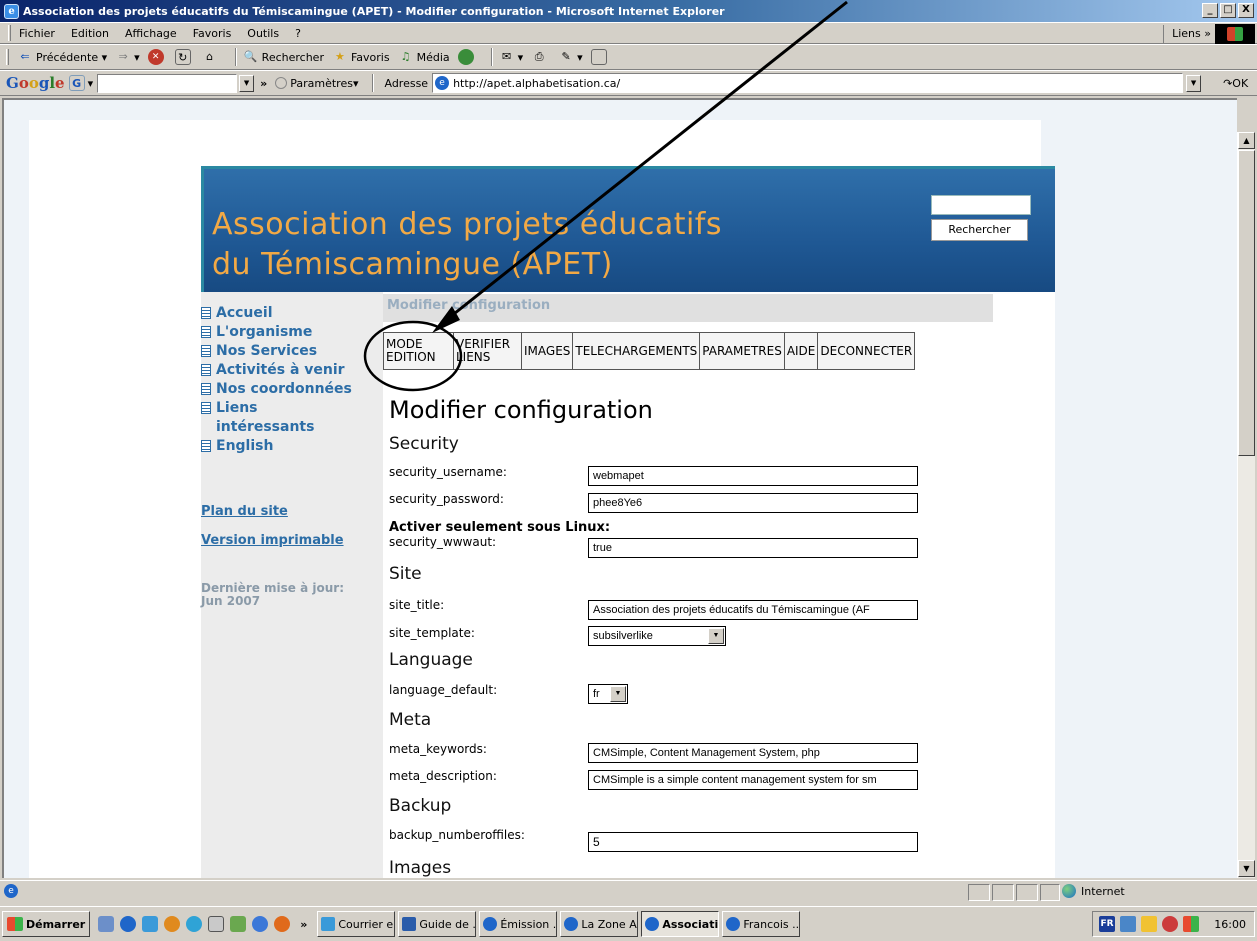 This screenshot has width=1257, height=941. I want to click on address-input: e http://apet.alphabetisation.ca/, so click(808, 83).